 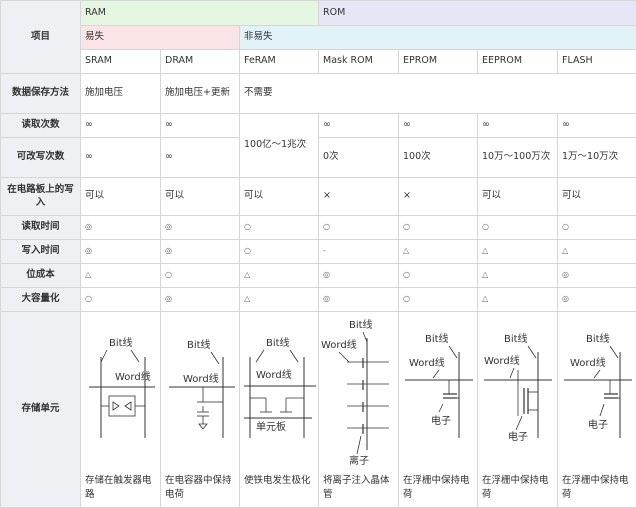 I want to click on row-bit-cost: 位成本 △ ○ △ ◎ ○ △ ◎, so click(x=318, y=276).